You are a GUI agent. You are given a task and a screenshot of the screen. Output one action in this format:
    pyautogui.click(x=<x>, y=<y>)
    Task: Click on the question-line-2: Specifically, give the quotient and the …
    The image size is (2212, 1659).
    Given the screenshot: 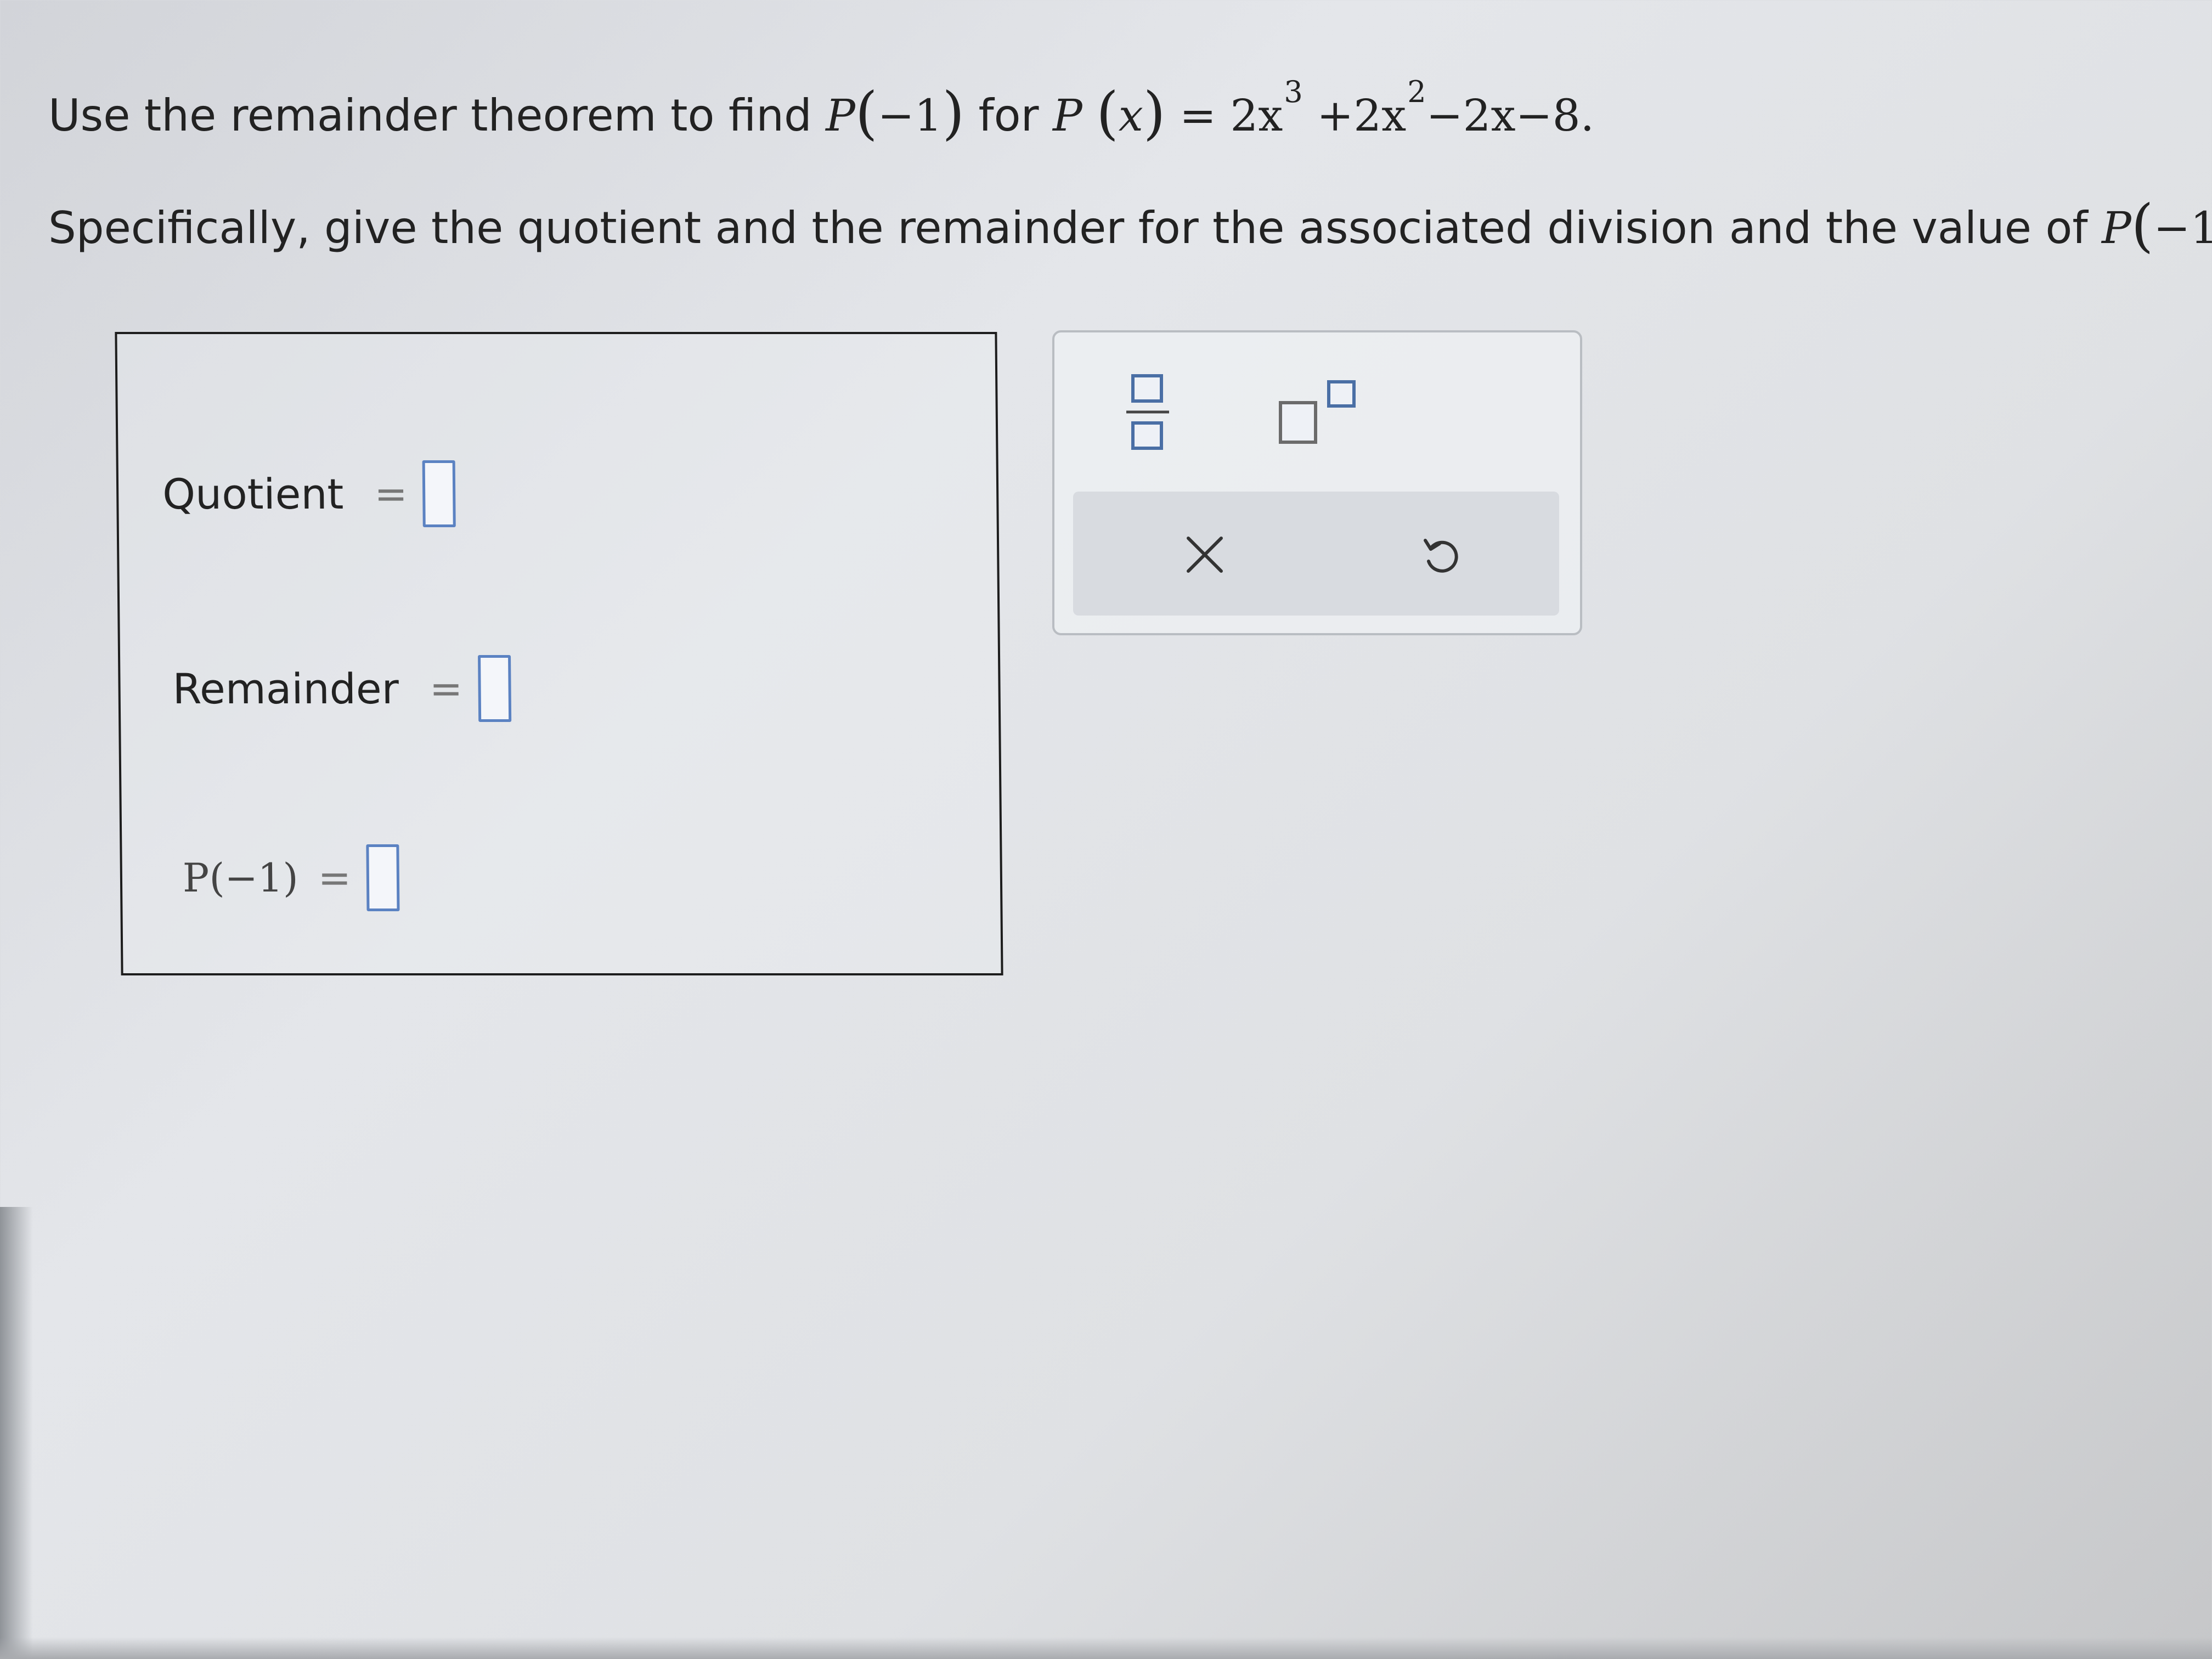 What is the action you would take?
    pyautogui.click(x=1130, y=225)
    